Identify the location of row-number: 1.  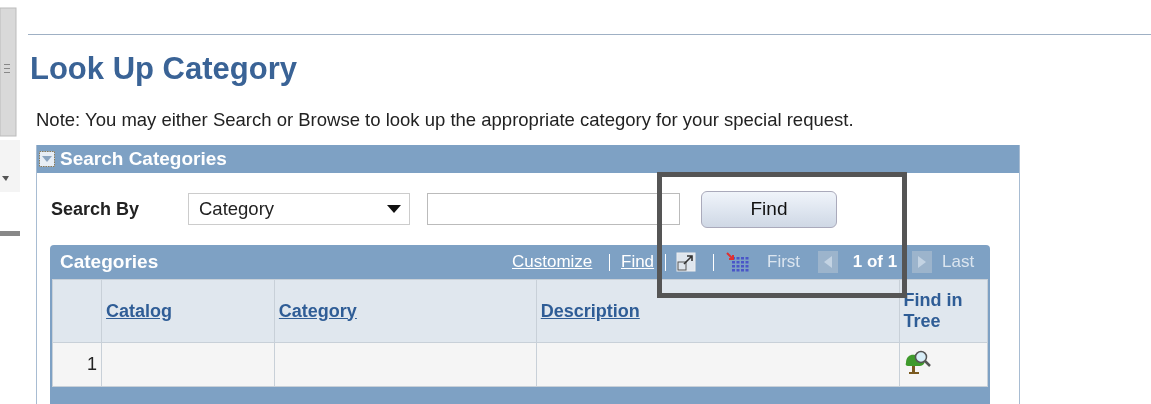
(92, 364).